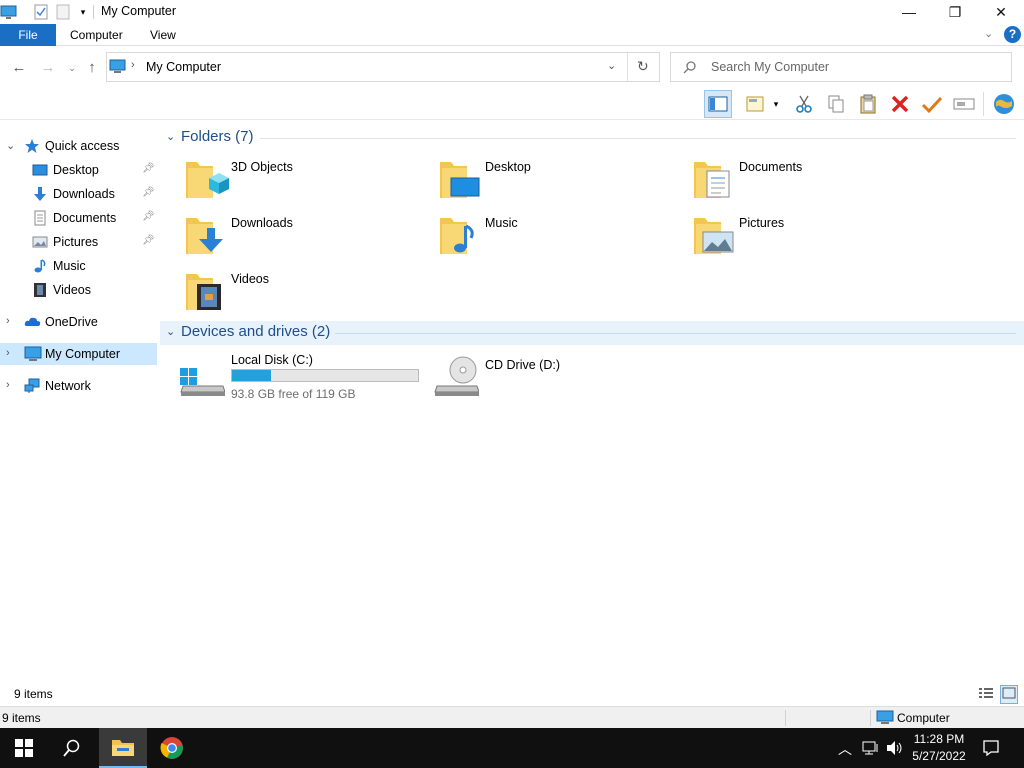 The width and height of the screenshot is (1024, 768). I want to click on nav-item-music: Music, so click(78, 266).